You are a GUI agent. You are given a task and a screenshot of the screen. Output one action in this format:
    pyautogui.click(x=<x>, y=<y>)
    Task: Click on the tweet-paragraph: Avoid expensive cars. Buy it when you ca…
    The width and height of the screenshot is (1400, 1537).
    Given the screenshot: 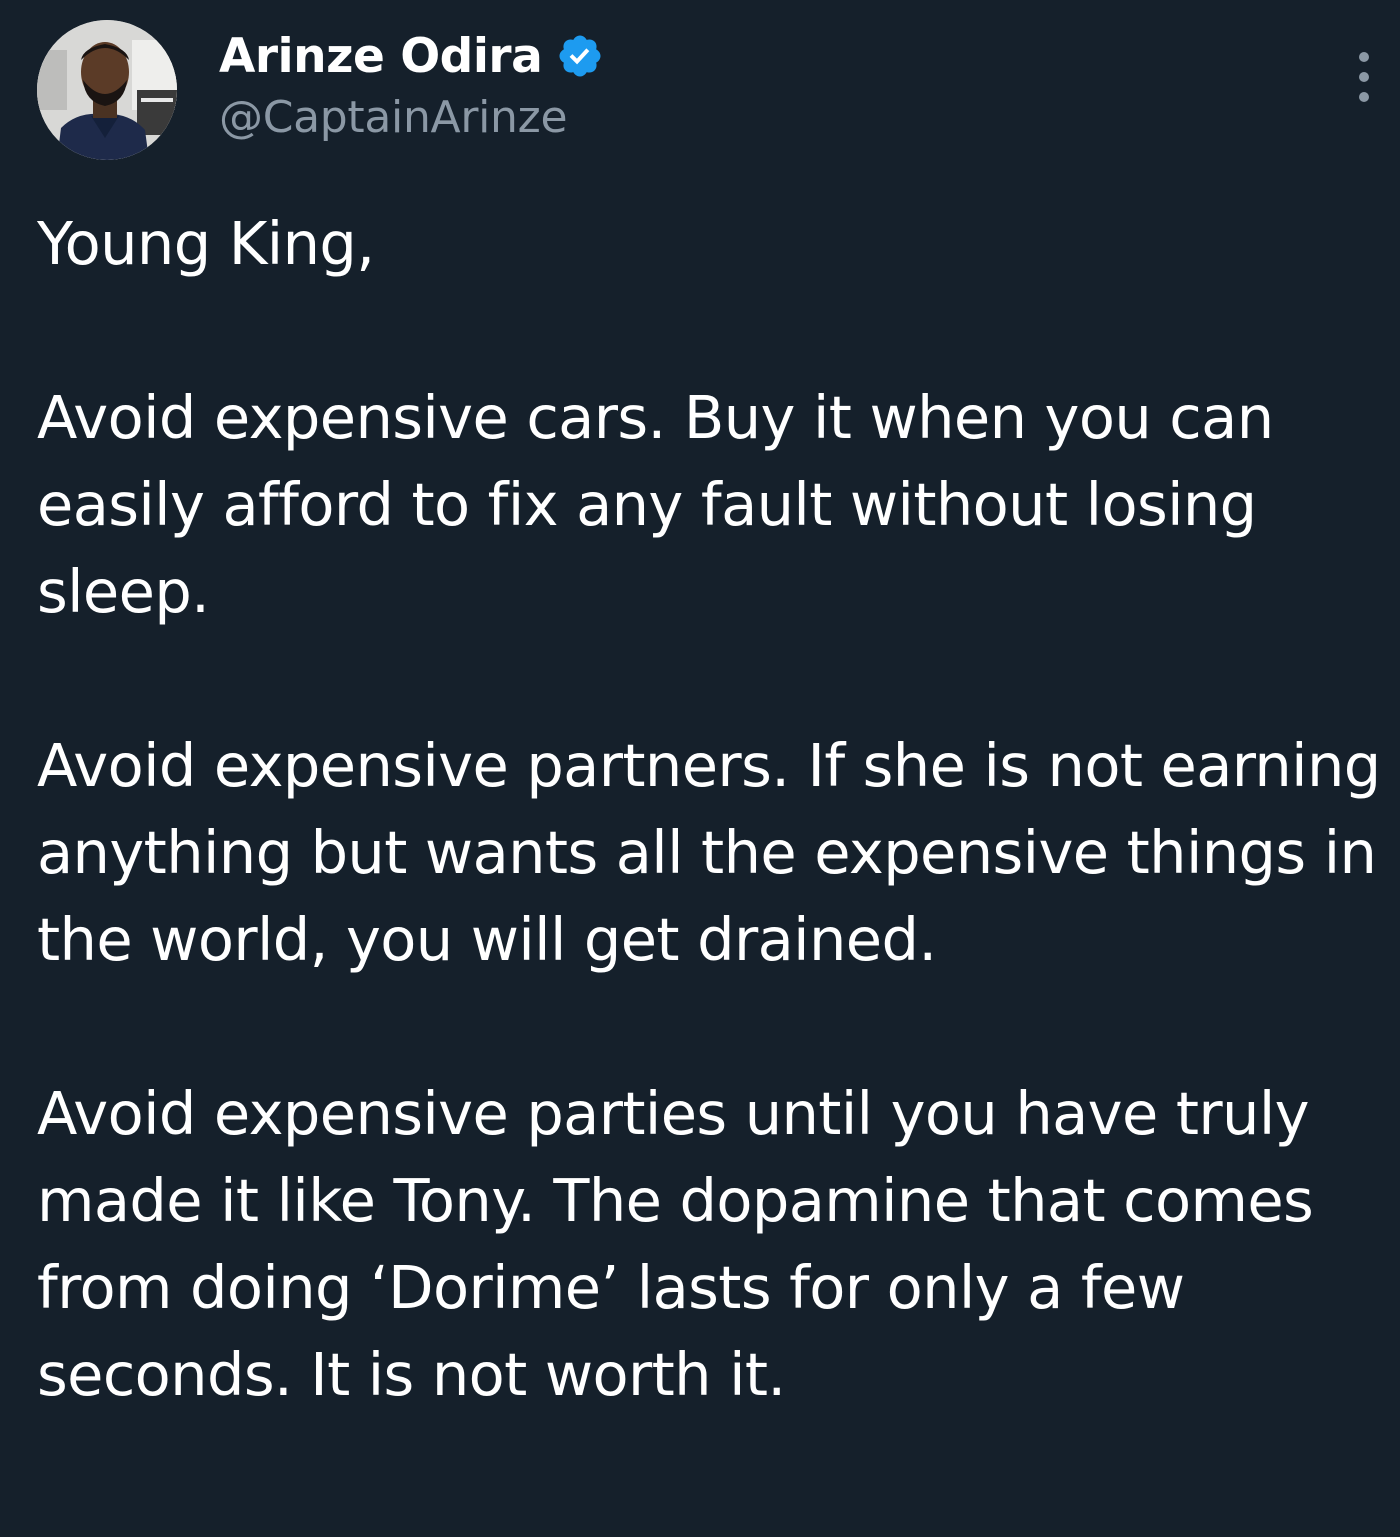 What is the action you would take?
    pyautogui.click(x=655, y=504)
    